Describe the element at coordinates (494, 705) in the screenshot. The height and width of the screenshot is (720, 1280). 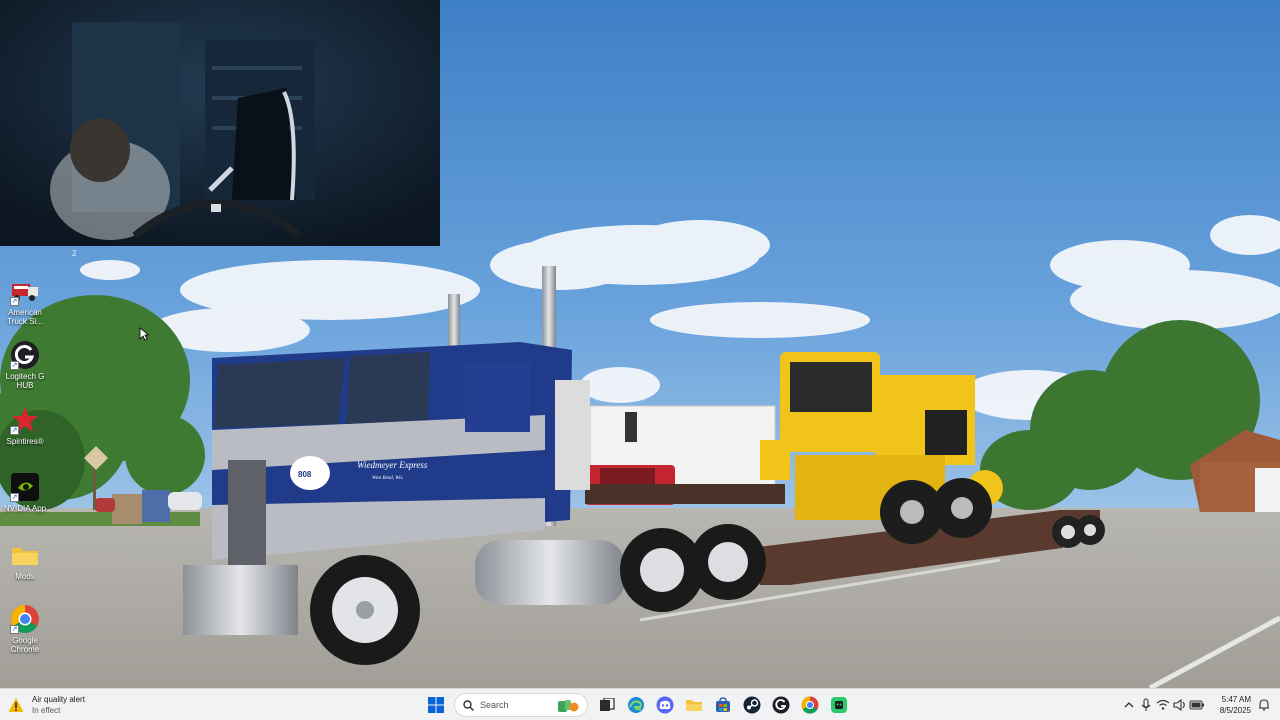
I see `search-placeholder: Search` at that location.